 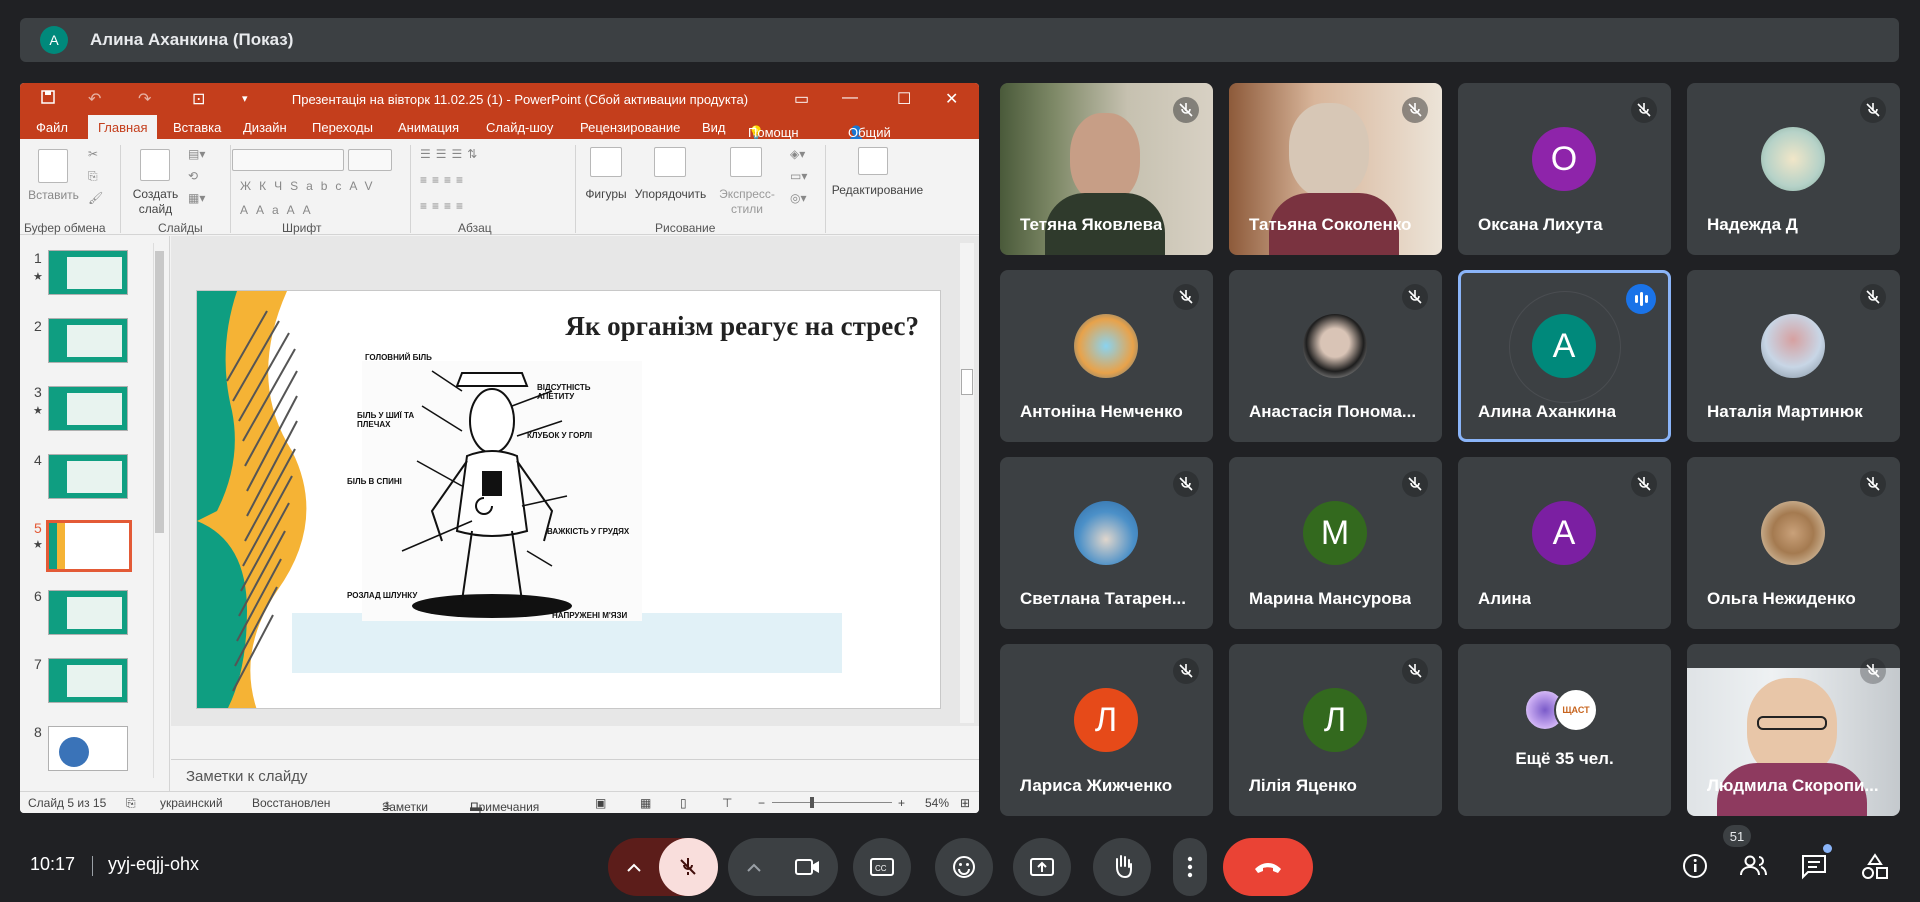 I want to click on indent-icons: ≡≡≡≡, so click(x=444, y=180).